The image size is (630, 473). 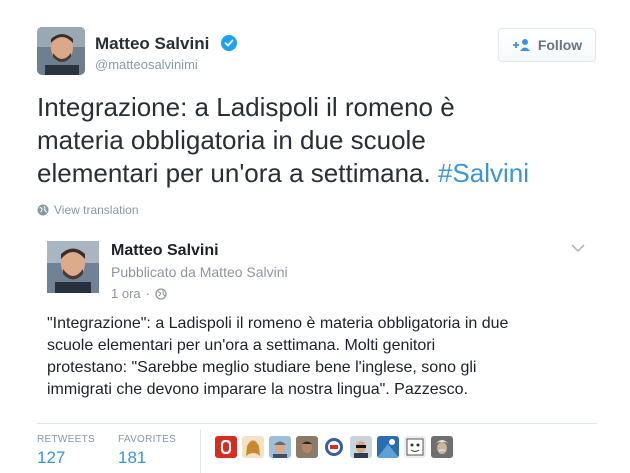 I want to click on view-translation-link: View translation, so click(x=88, y=210).